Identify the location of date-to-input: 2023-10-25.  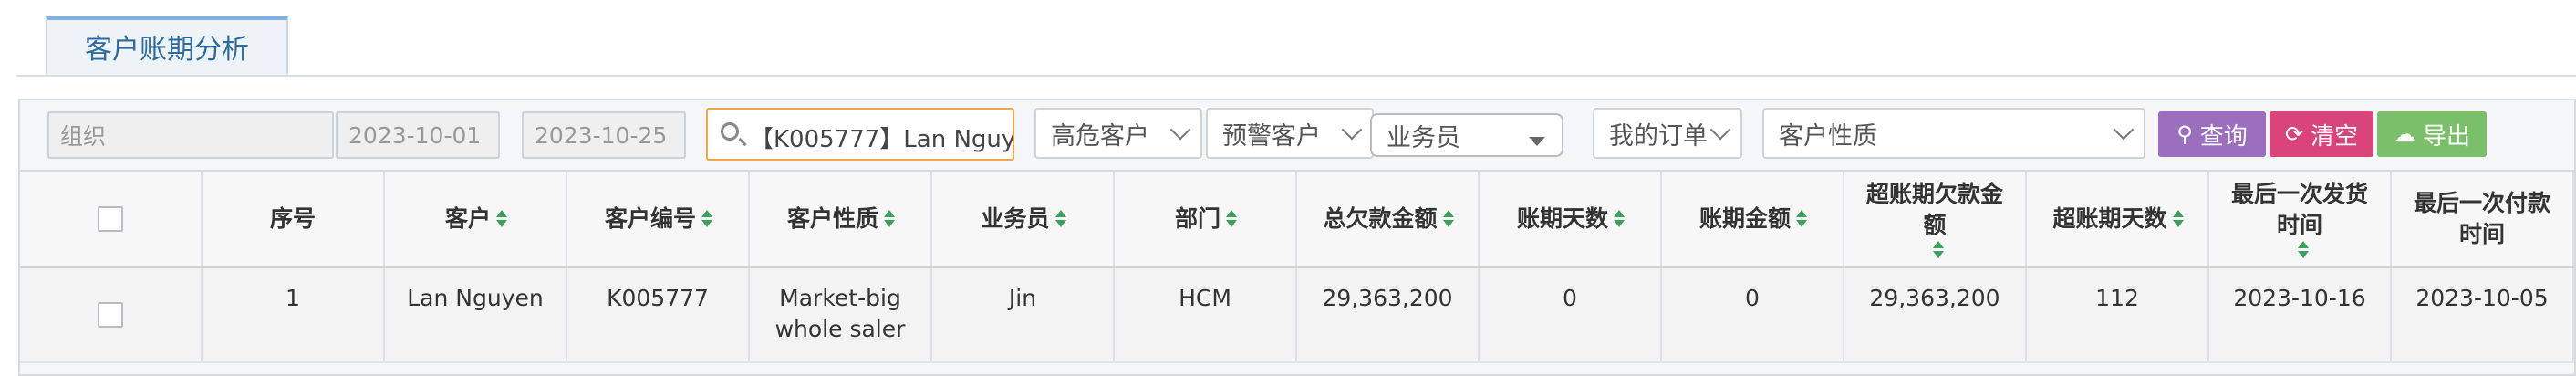
(604, 135).